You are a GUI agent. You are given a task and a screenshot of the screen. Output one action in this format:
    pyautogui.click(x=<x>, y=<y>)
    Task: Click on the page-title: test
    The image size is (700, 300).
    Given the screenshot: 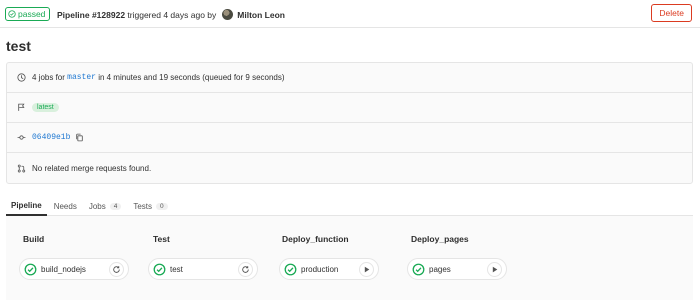 What is the action you would take?
    pyautogui.click(x=18, y=46)
    